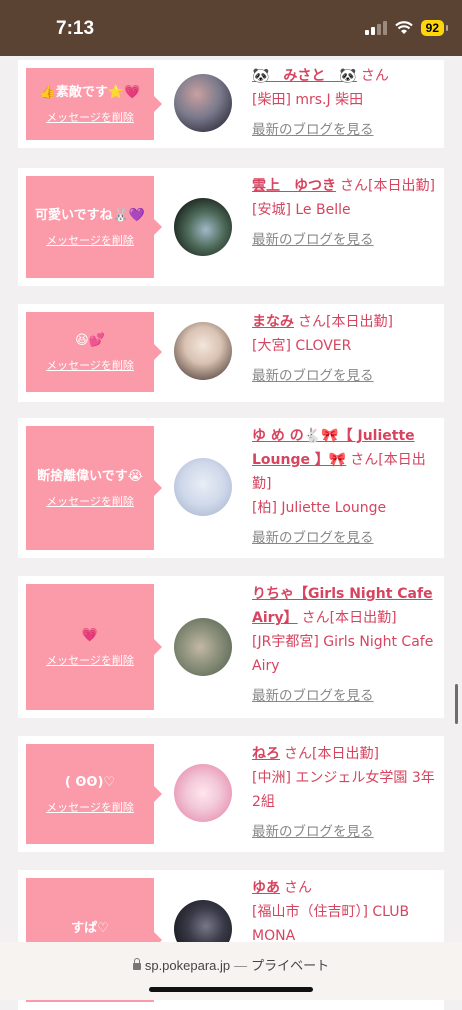  I want to click on shop-name: [中洲] エンジェル女学園 3年2組, so click(343, 790).